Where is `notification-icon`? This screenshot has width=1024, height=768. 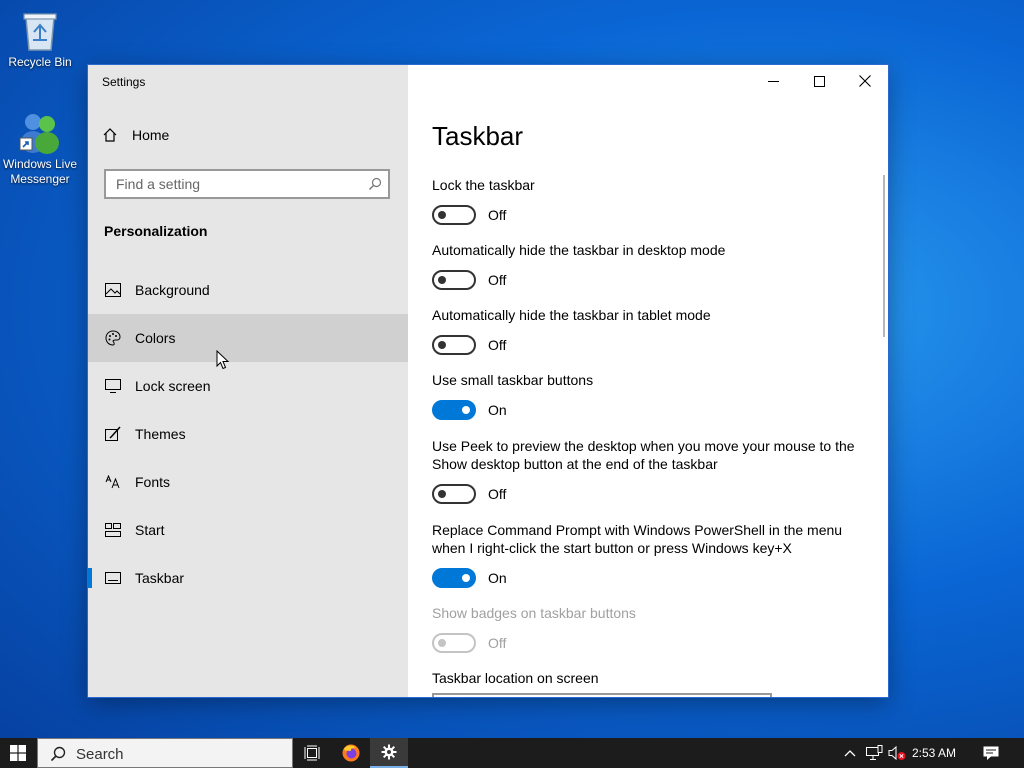 notification-icon is located at coordinates (991, 753).